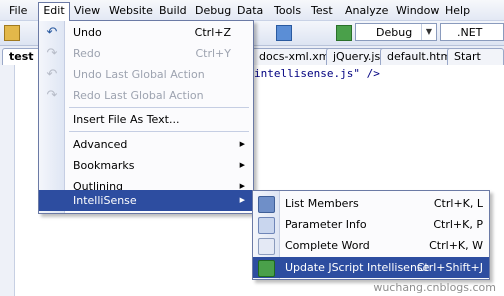 The image size is (504, 296). I want to click on menu-build: Build, so click(173, 11).